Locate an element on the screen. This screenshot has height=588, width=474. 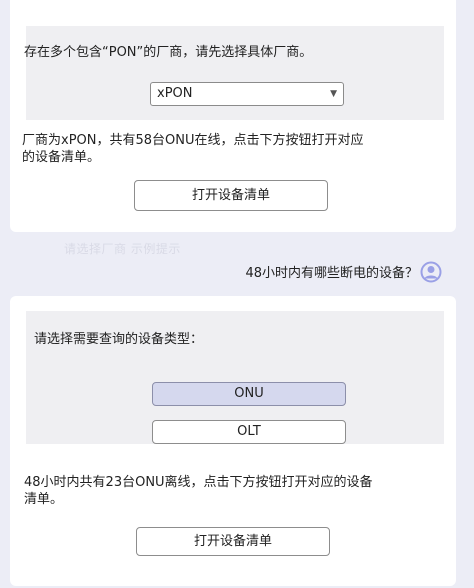
user-message: 48小时内有哪些断电的设备？ is located at coordinates (331, 273).